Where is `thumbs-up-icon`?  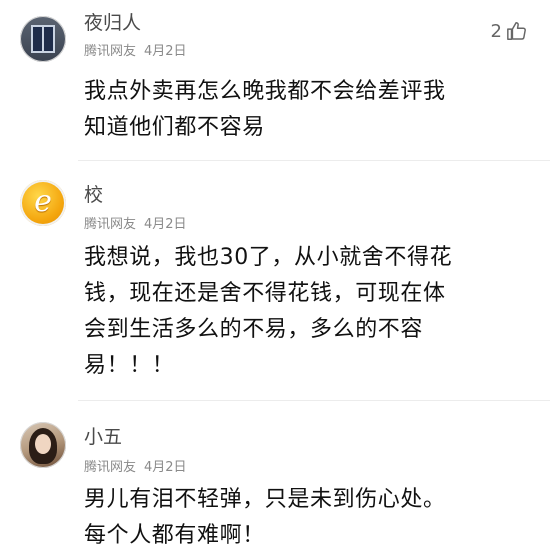
thumbs-up-icon is located at coordinates (516, 31).